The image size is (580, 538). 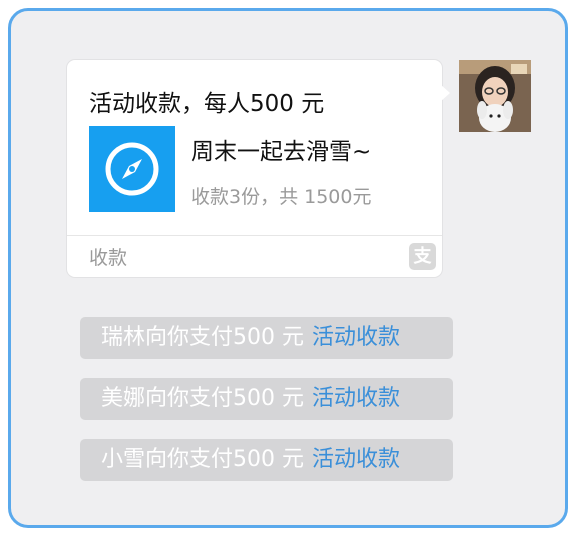 I want to click on activity-title: 活动收款，每人500 元, so click(x=207, y=104).